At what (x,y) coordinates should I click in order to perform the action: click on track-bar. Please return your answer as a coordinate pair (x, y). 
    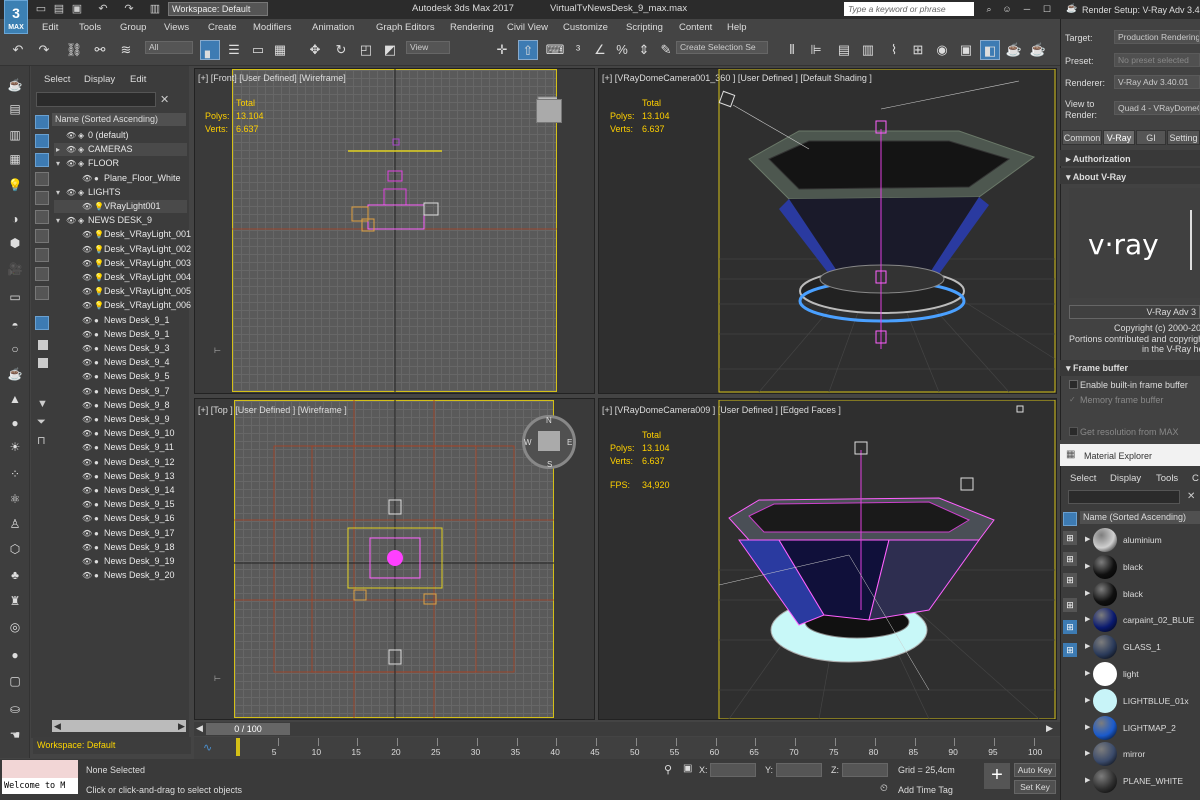
    Looking at the image, I should click on (627, 748).